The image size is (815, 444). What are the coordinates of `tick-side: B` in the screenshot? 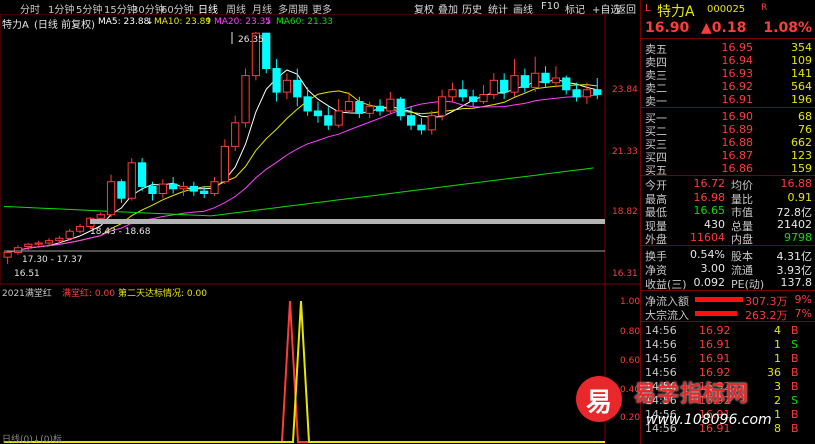 It's located at (795, 358).